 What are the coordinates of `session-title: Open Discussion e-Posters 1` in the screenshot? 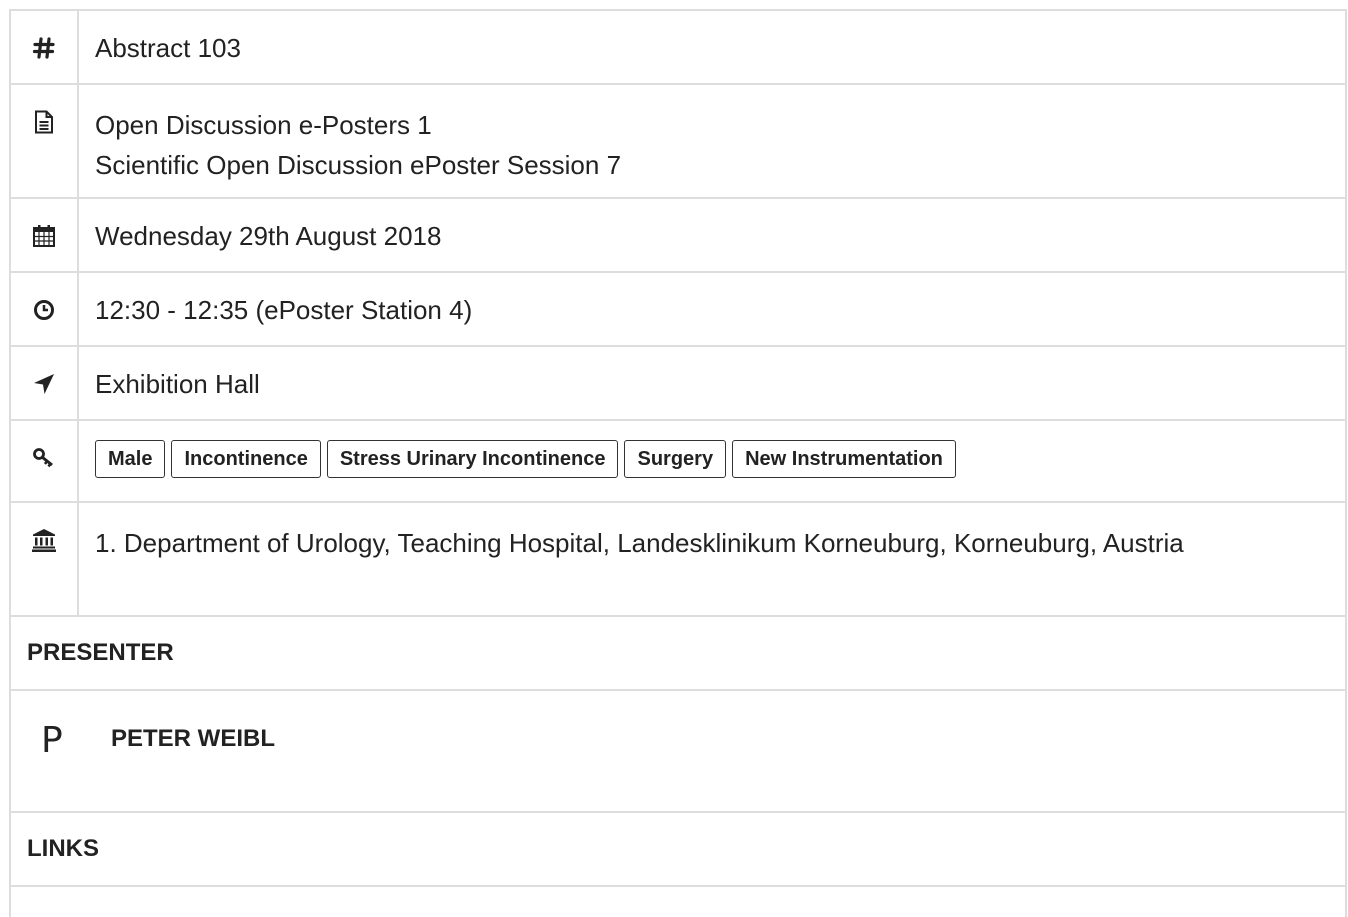 It's located at (263, 125).